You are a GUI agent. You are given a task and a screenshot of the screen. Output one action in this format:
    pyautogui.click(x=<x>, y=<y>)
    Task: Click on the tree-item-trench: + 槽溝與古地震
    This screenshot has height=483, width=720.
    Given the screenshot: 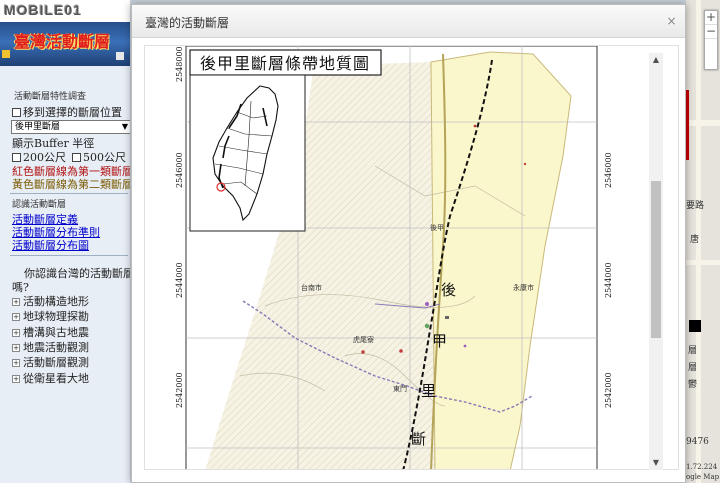 What is the action you would take?
    pyautogui.click(x=50, y=332)
    